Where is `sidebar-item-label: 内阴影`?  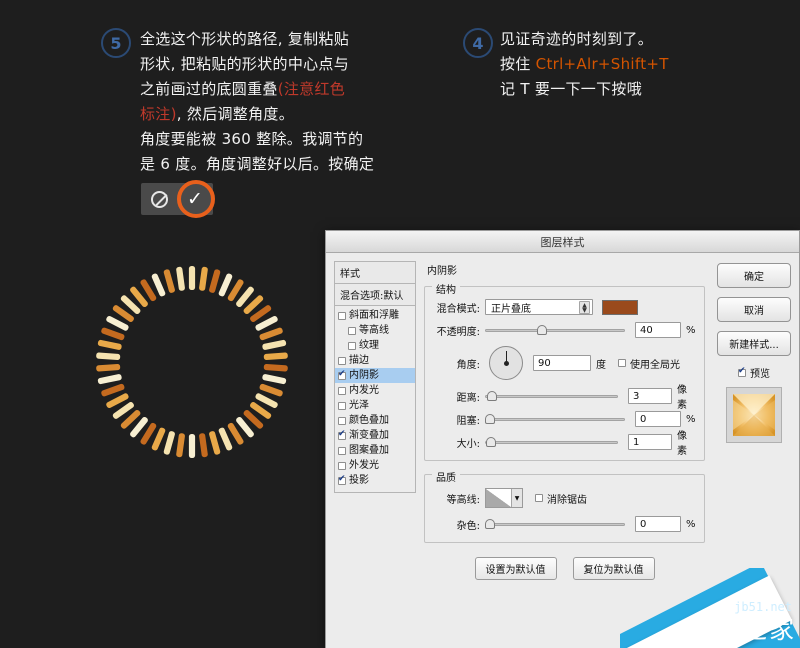
sidebar-item-label: 内阴影 is located at coordinates (364, 375).